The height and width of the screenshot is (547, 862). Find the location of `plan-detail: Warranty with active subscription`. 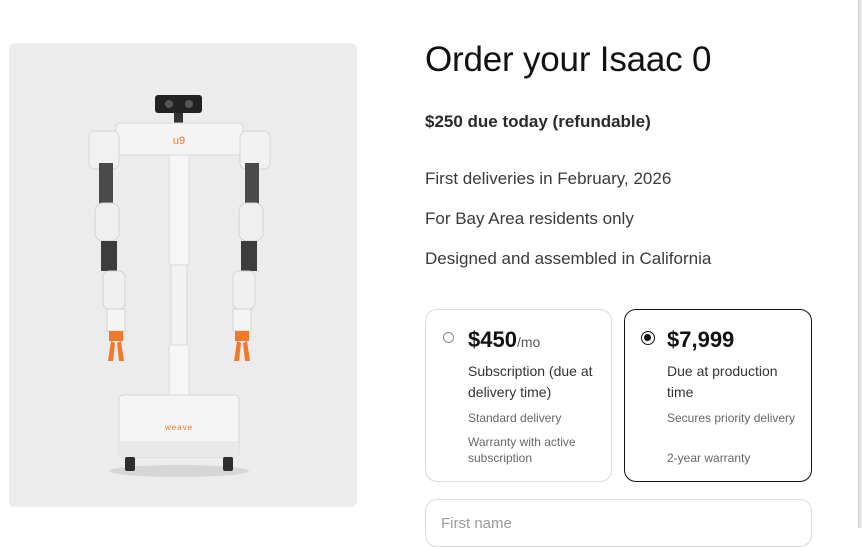

plan-detail: Warranty with active subscription is located at coordinates (522, 450).